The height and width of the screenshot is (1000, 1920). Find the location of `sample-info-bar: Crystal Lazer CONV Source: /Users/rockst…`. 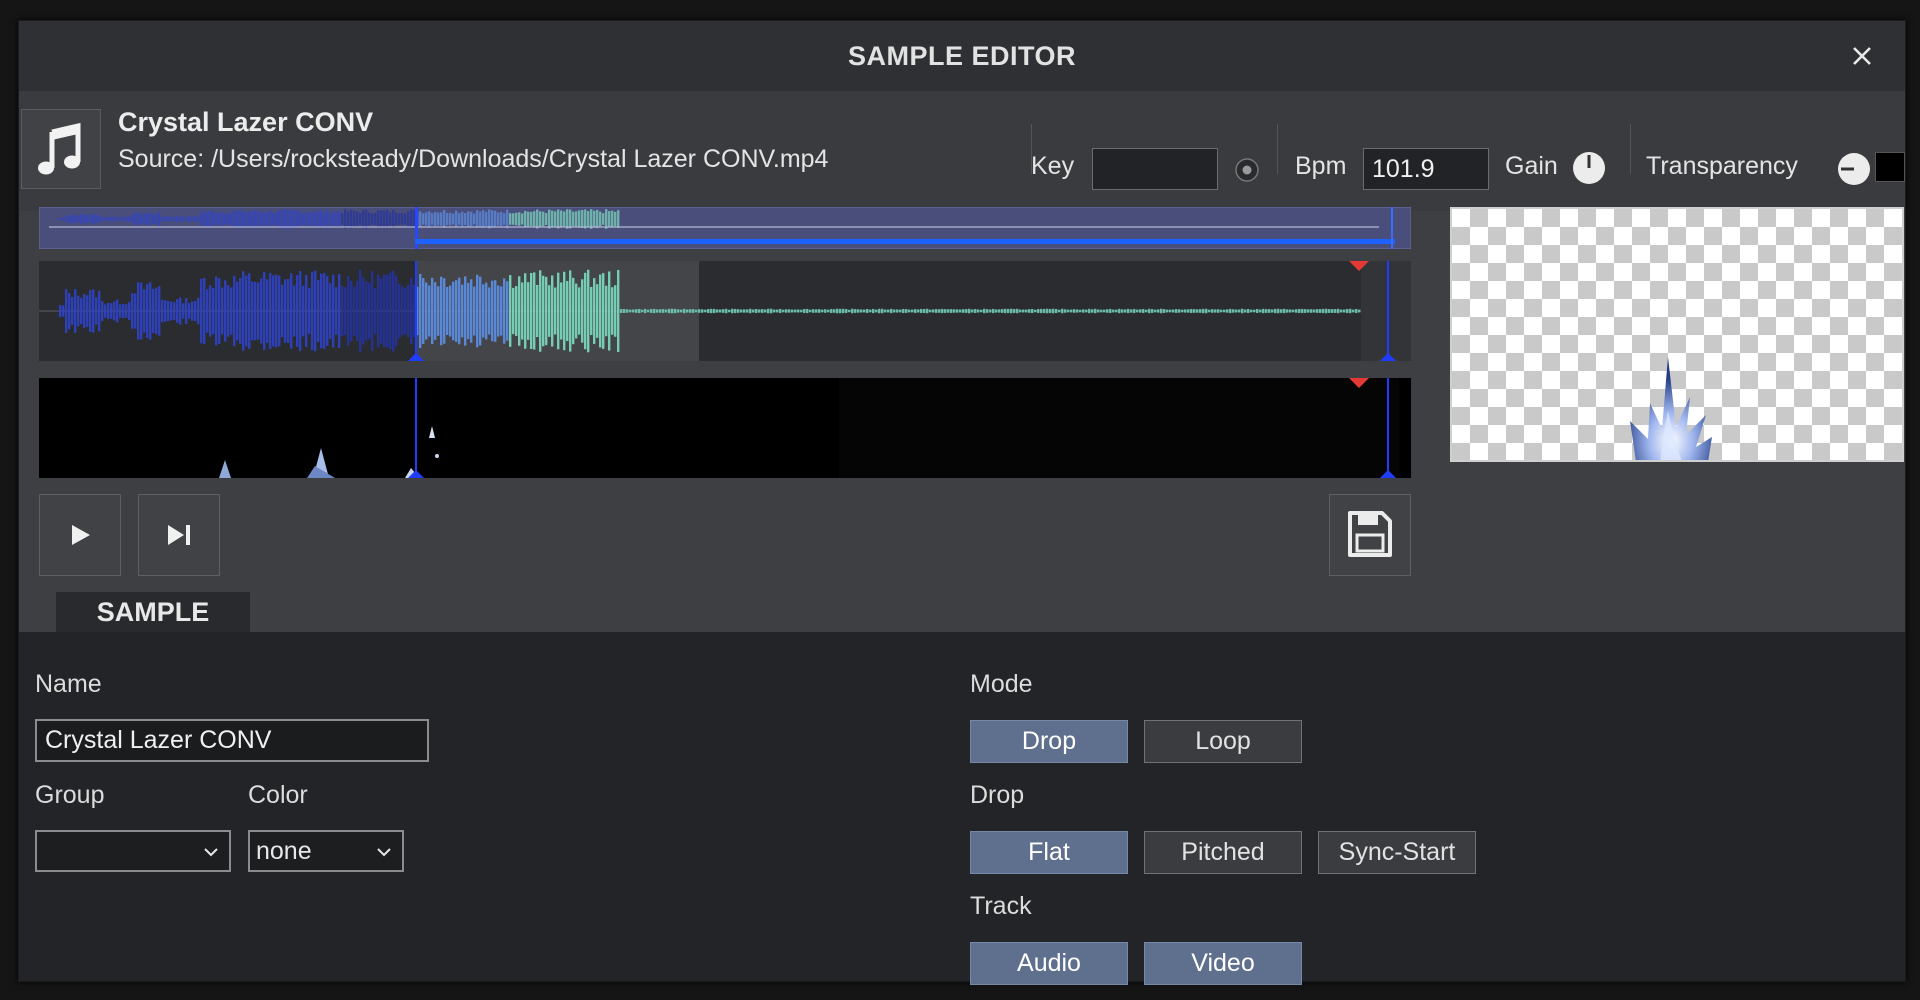

sample-info-bar: Crystal Lazer CONV Source: /Users/rockst… is located at coordinates (962, 151).